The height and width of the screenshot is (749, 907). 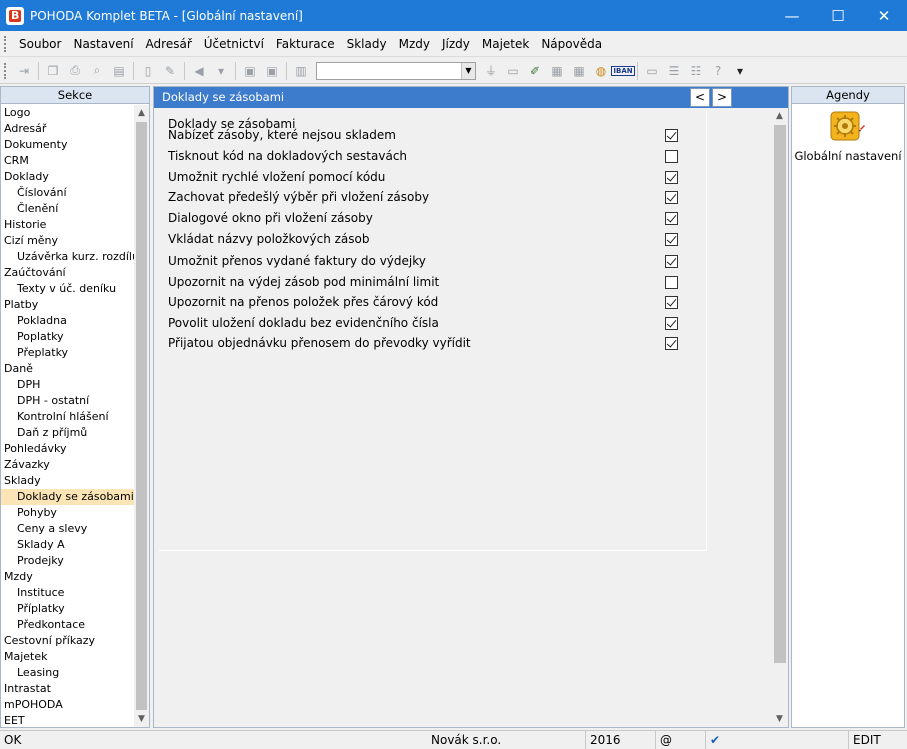 I want to click on calculator-icon: ▦, so click(x=579, y=71).